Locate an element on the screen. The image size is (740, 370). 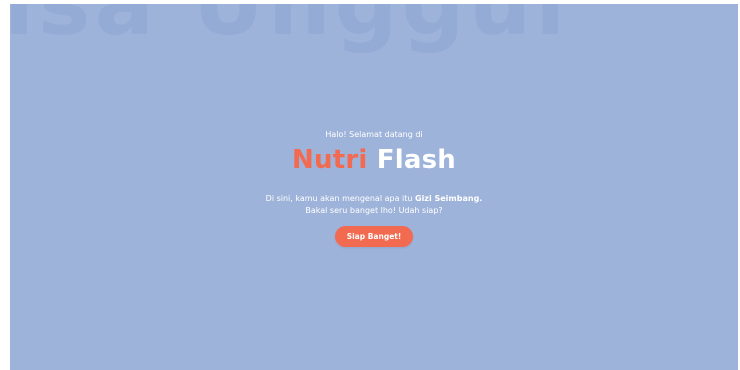
description-line-1-text: Di sini, kamu akan mengenal apa itu is located at coordinates (339, 198).